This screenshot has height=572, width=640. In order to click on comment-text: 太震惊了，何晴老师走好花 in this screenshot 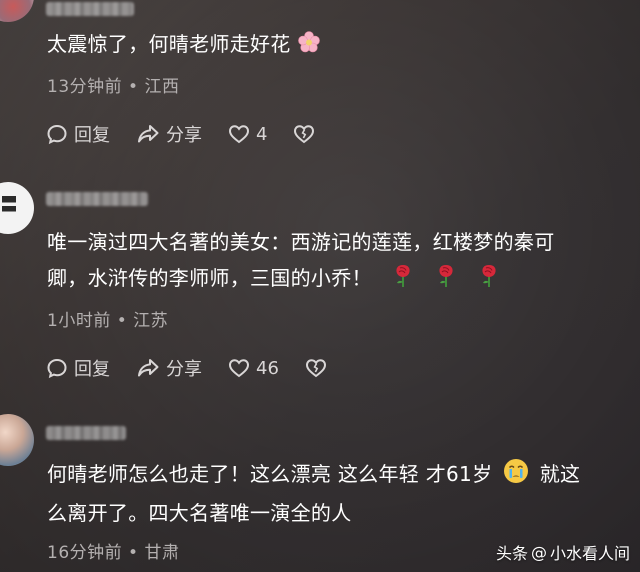, I will do `click(339, 45)`.